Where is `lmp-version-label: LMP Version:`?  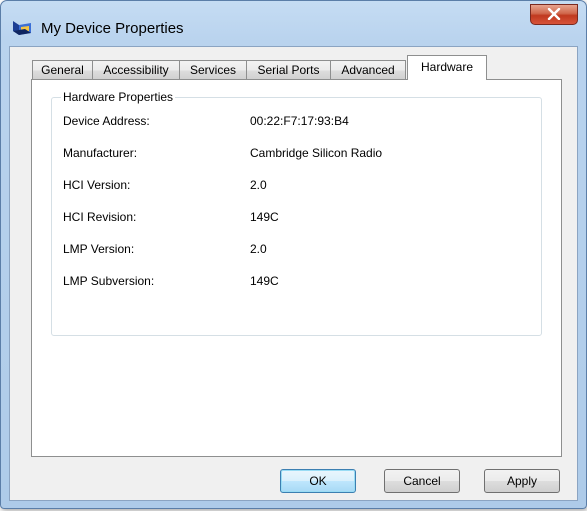 lmp-version-label: LMP Version: is located at coordinates (99, 249).